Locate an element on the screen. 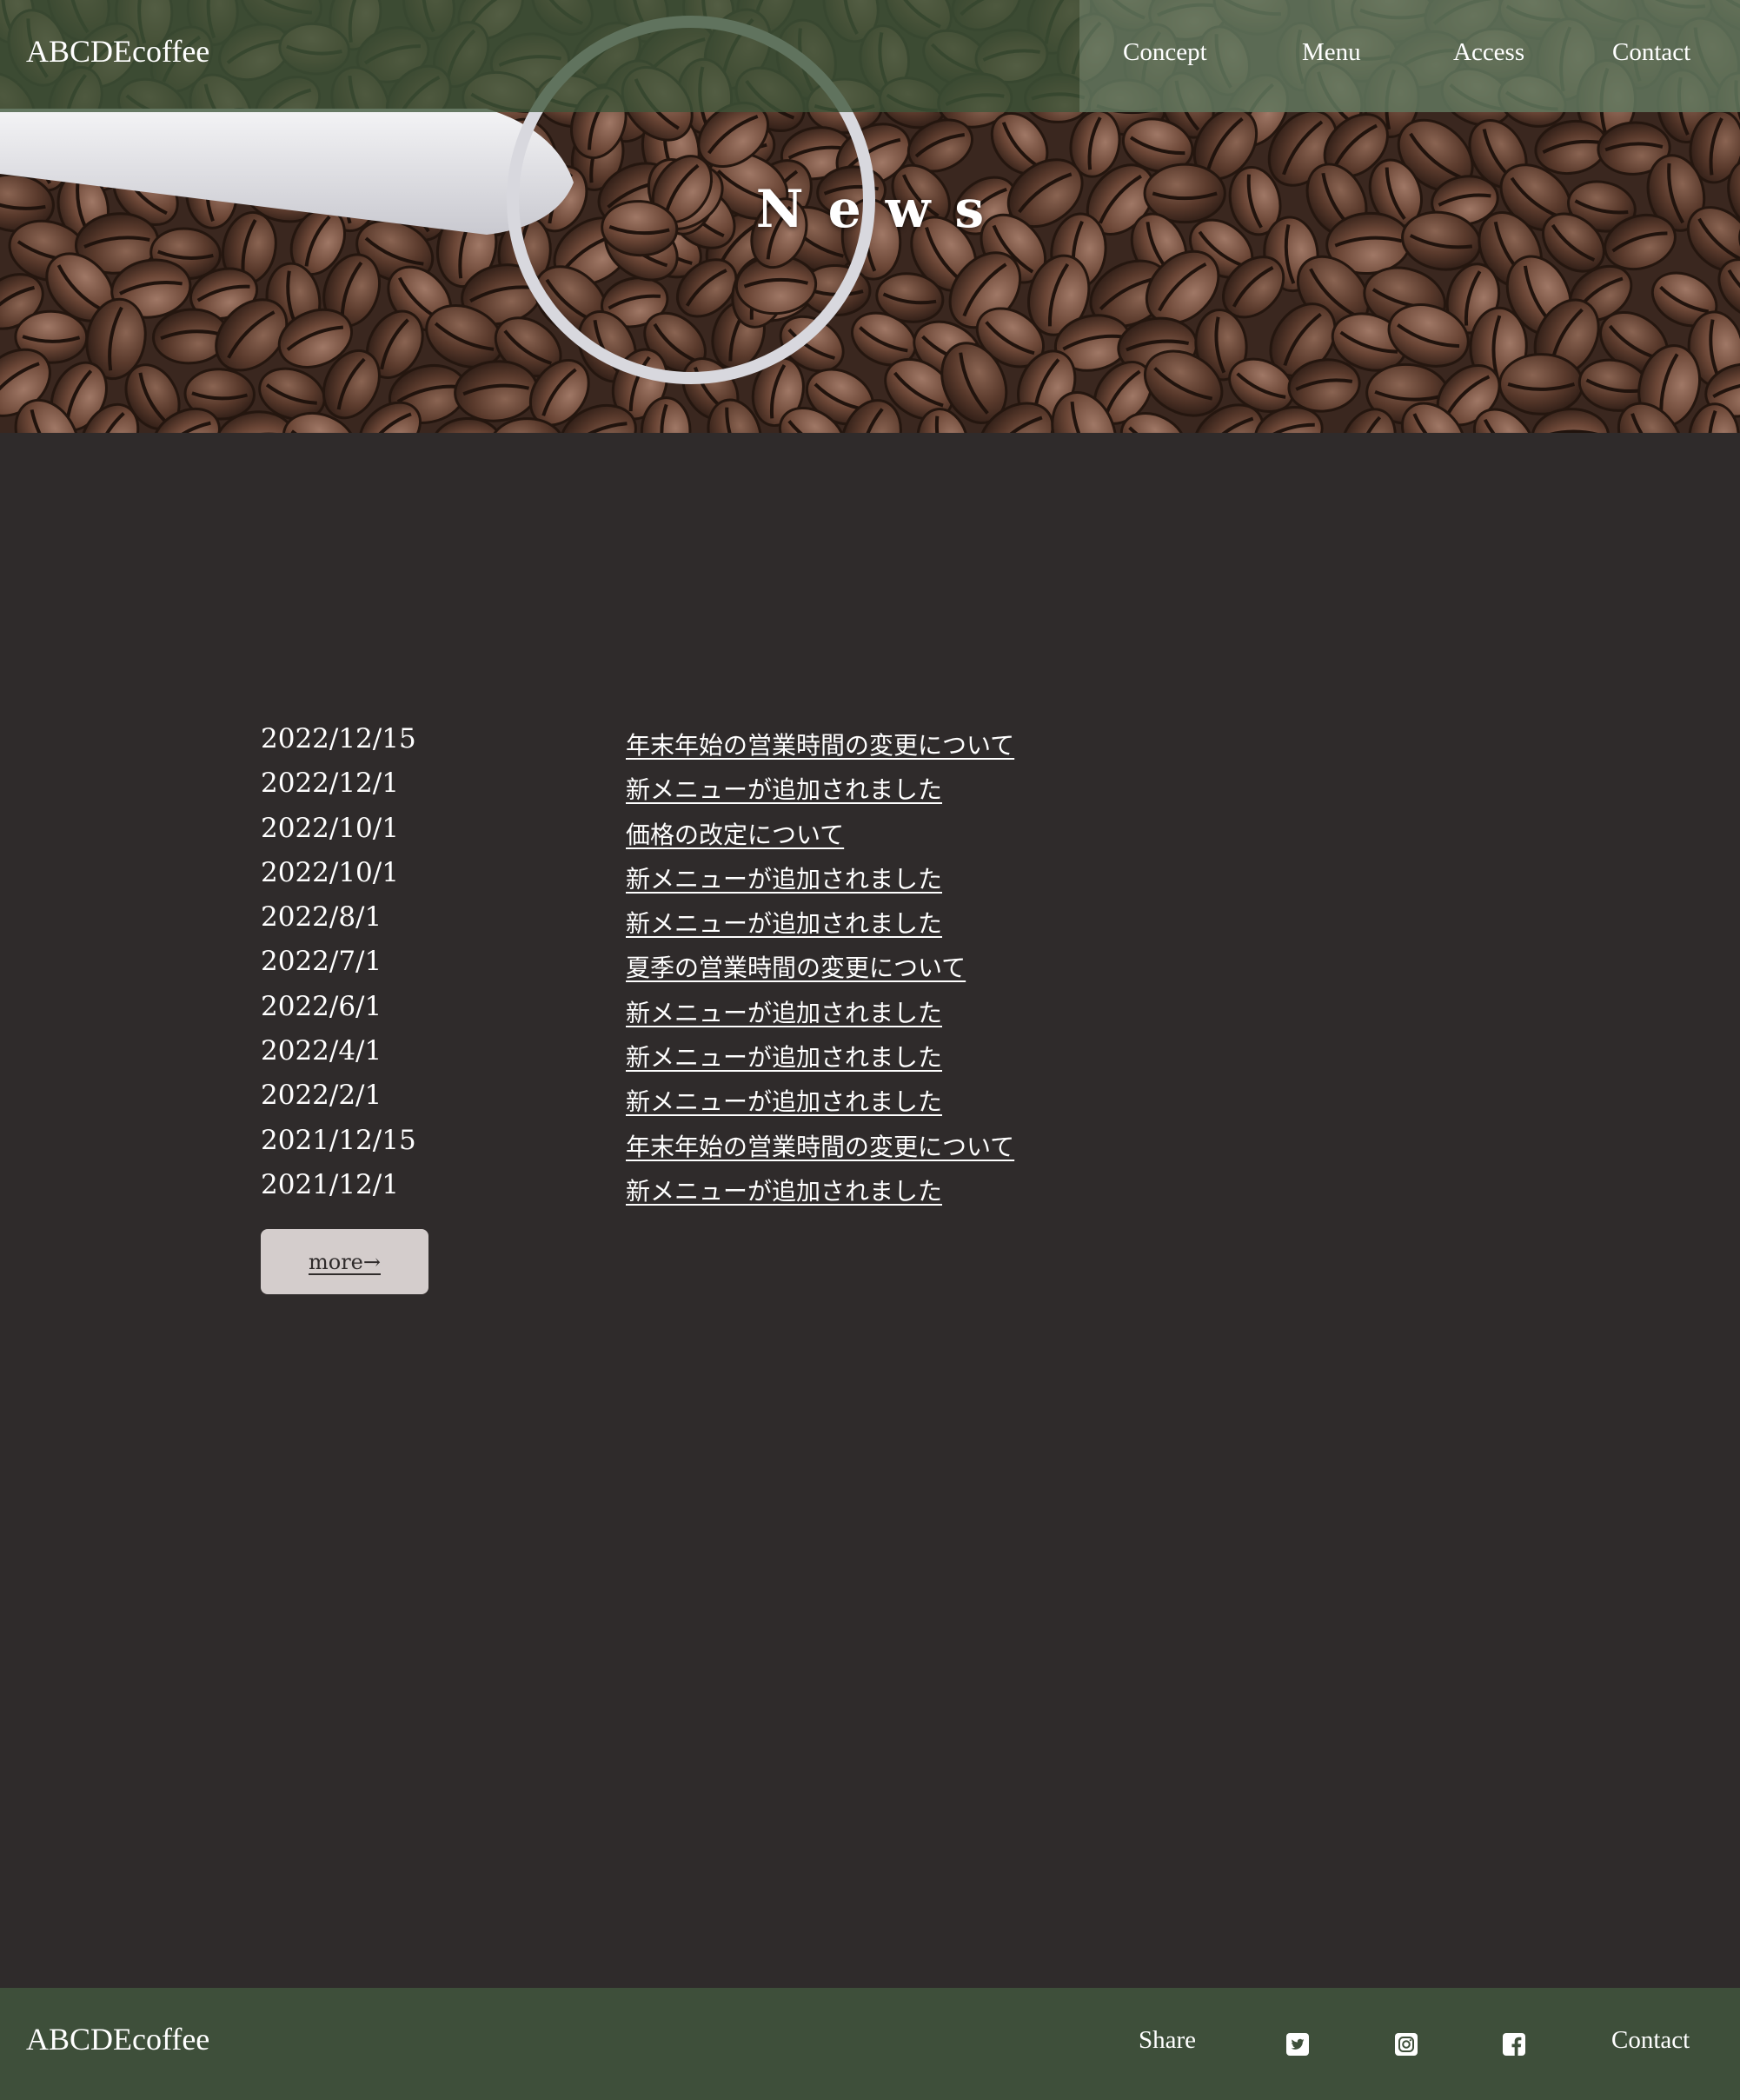 Image resolution: width=1740 pixels, height=2100 pixels. nav-item-contact: Contact is located at coordinates (1651, 52).